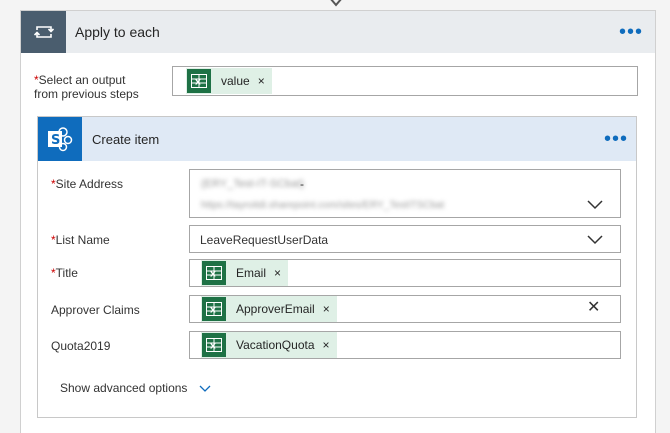 The image size is (670, 433). I want to click on output-token: x value ×, so click(229, 81).